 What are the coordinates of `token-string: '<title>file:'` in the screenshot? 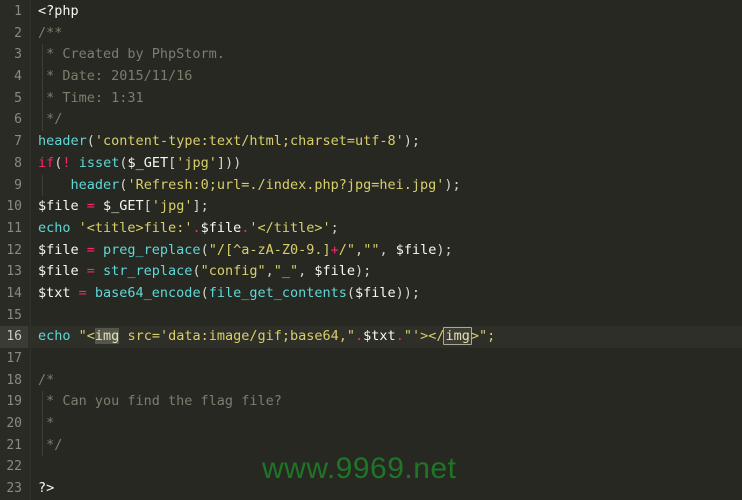 It's located at (135, 227).